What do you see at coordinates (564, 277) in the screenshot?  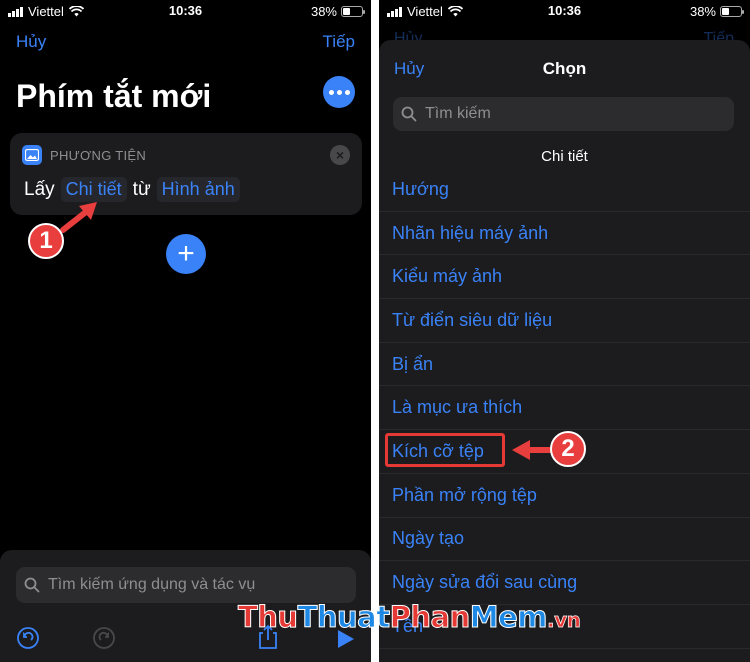 I see `option-item: Kiểu máy ảnh` at bounding box center [564, 277].